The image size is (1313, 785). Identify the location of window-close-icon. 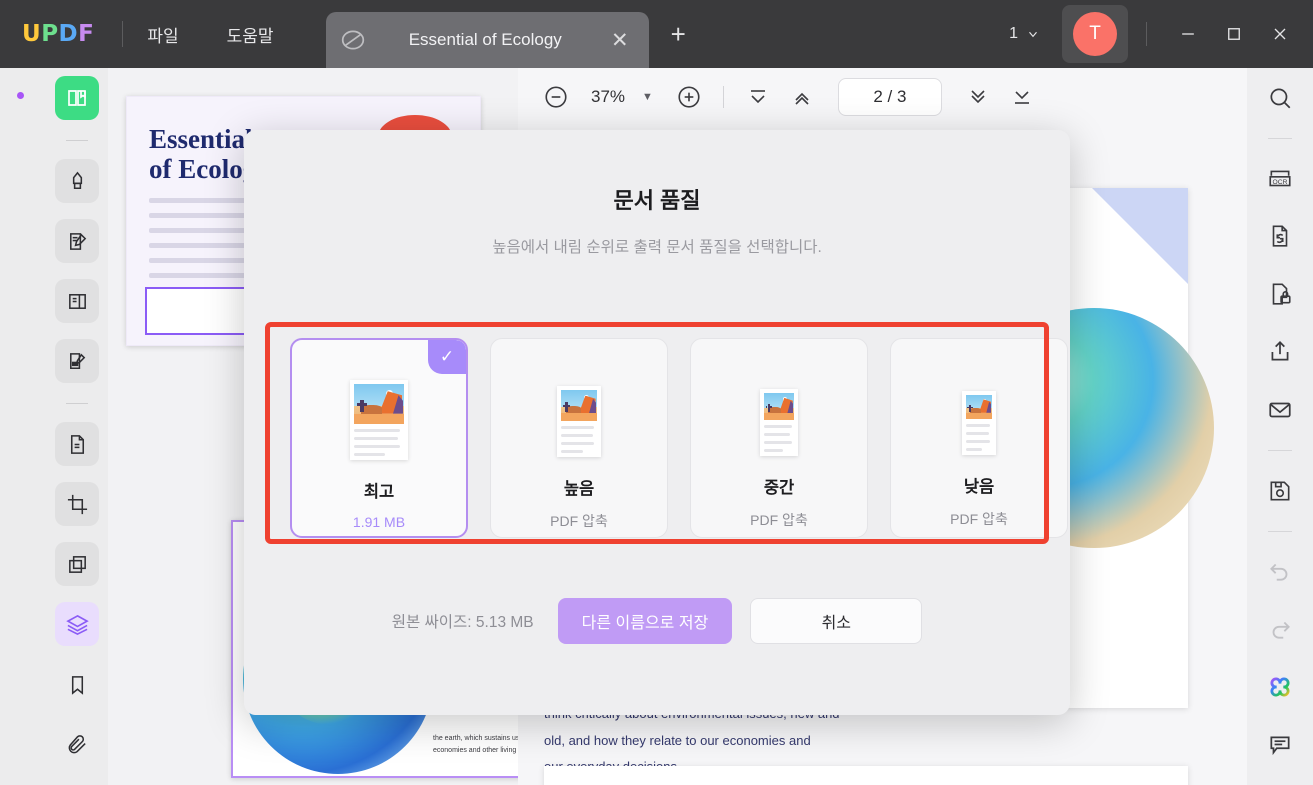
(1280, 34).